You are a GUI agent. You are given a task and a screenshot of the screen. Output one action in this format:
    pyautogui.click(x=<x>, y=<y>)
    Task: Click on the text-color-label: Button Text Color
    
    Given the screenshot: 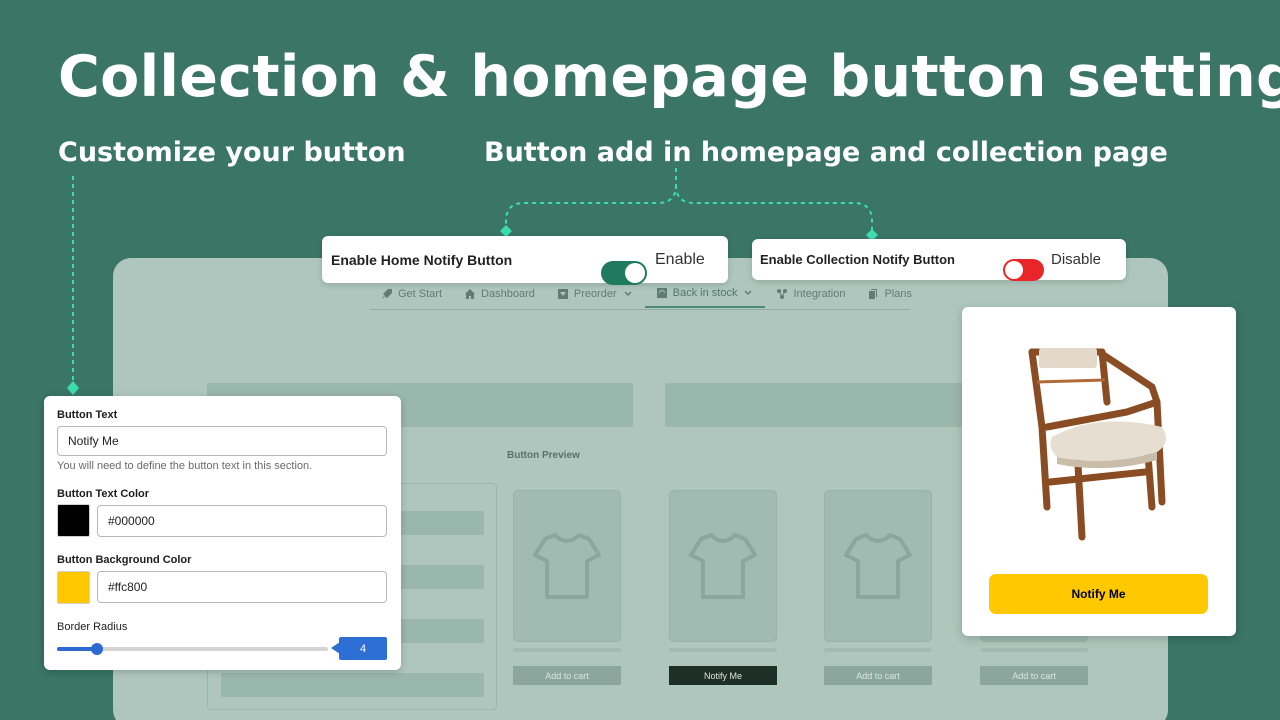 What is the action you would take?
    pyautogui.click(x=103, y=494)
    